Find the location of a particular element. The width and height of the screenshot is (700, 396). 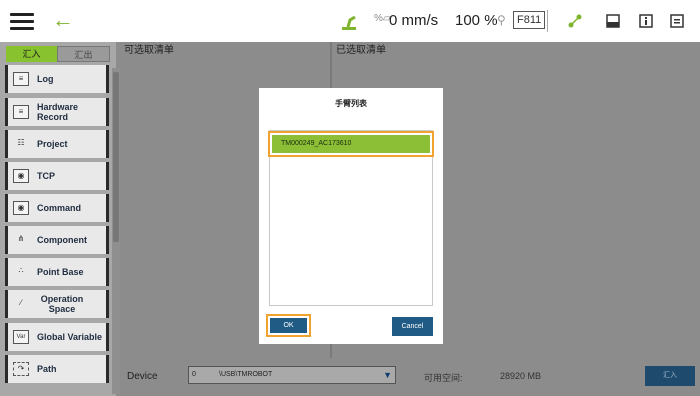

sidebar-item-log: ≡ Log is located at coordinates (57, 79).